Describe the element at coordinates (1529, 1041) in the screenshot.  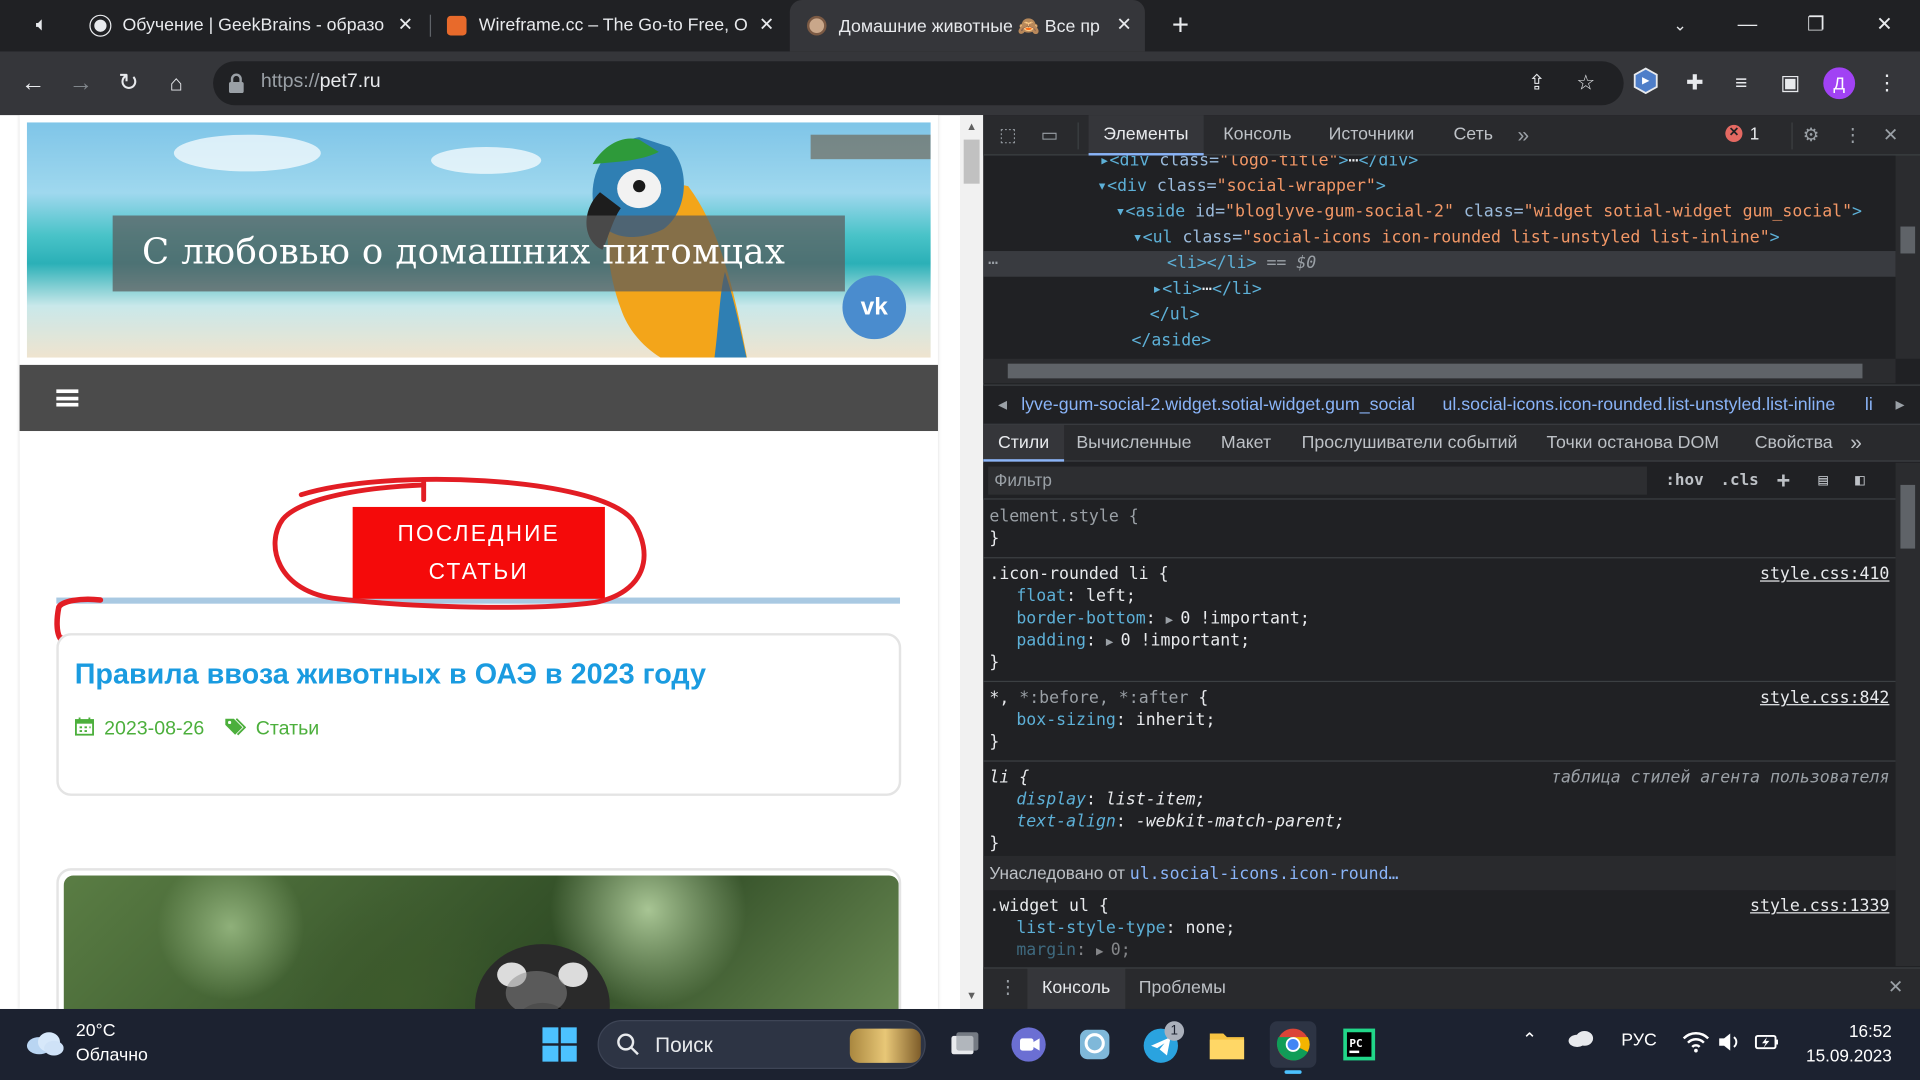
I see `tray-overflow-chevron-icon: ⌃` at that location.